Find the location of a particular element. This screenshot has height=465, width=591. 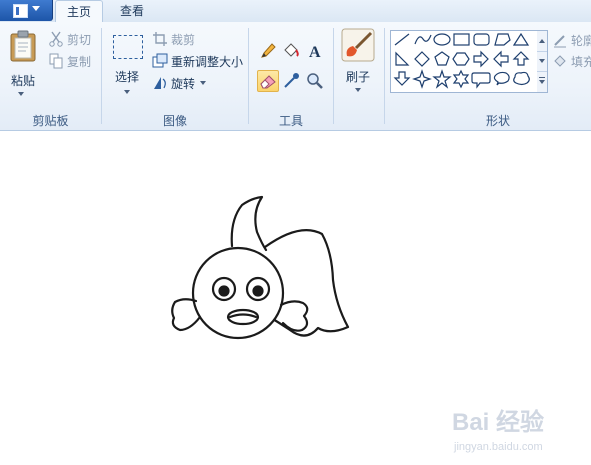

paste-button: 粘贴 is located at coordinates (23, 66).